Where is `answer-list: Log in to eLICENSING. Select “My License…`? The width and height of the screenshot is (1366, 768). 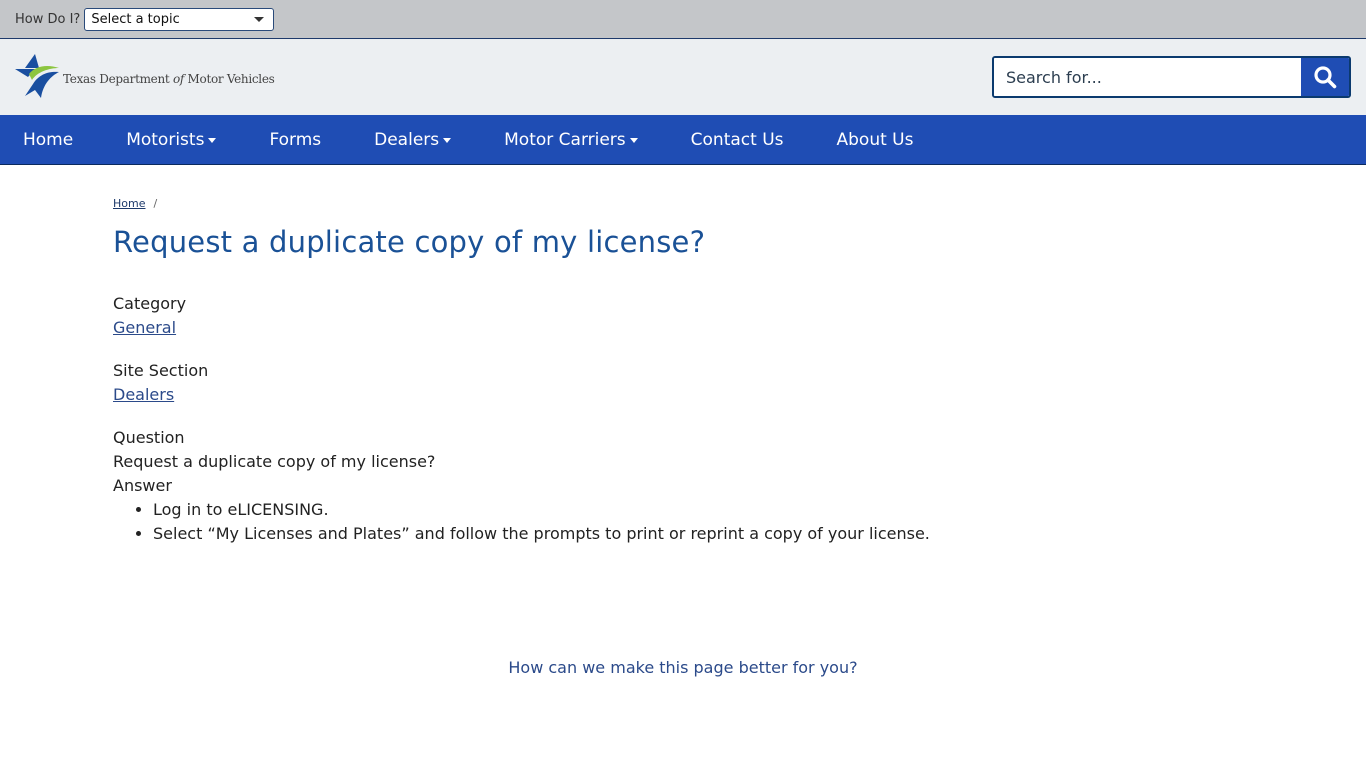 answer-list: Log in to eLICENSING. Select “My License… is located at coordinates (739, 522).